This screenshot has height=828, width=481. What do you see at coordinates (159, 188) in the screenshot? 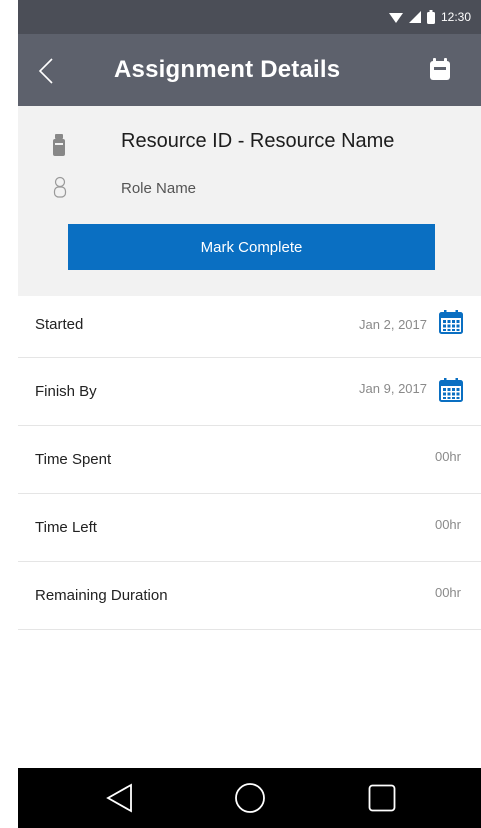
I see `role-name: Role Name` at bounding box center [159, 188].